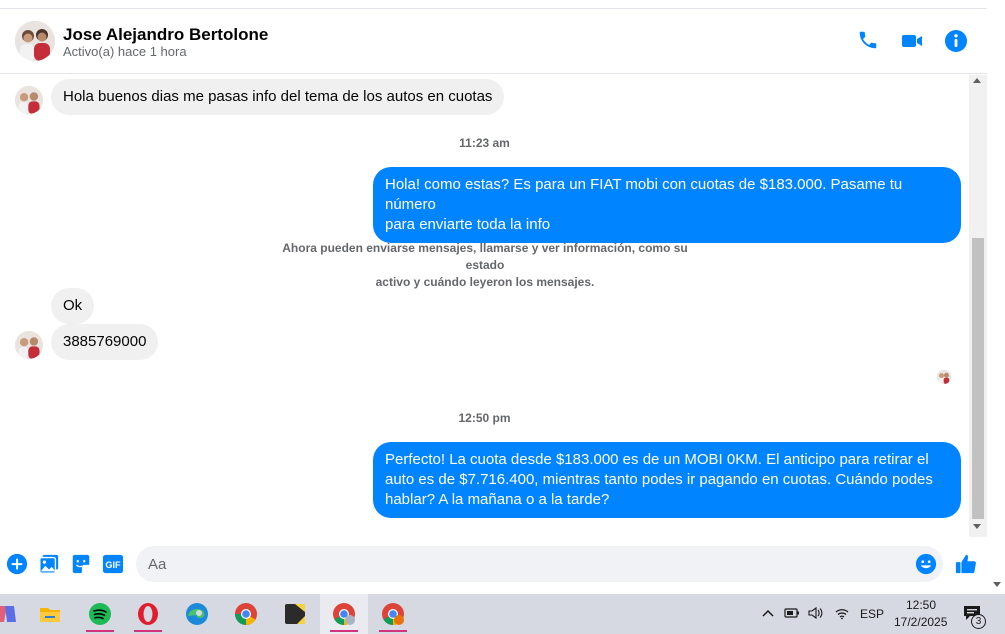 This screenshot has width=1005, height=634. I want to click on incoming-message: 3885769000, so click(105, 342).